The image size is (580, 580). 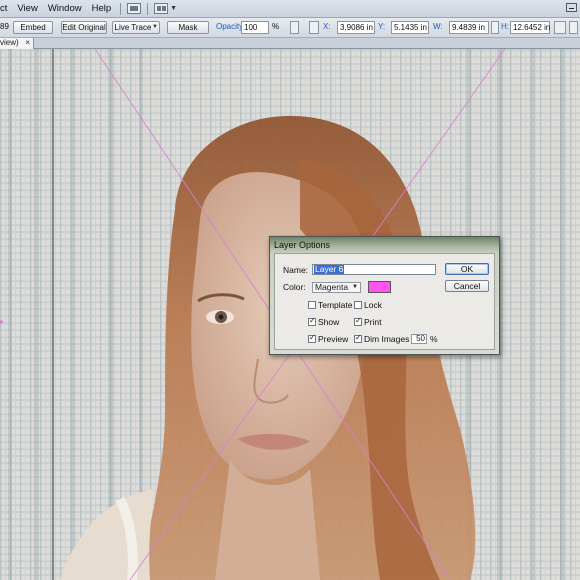 I want to click on template-checkbox-row: Template, so click(x=330, y=305).